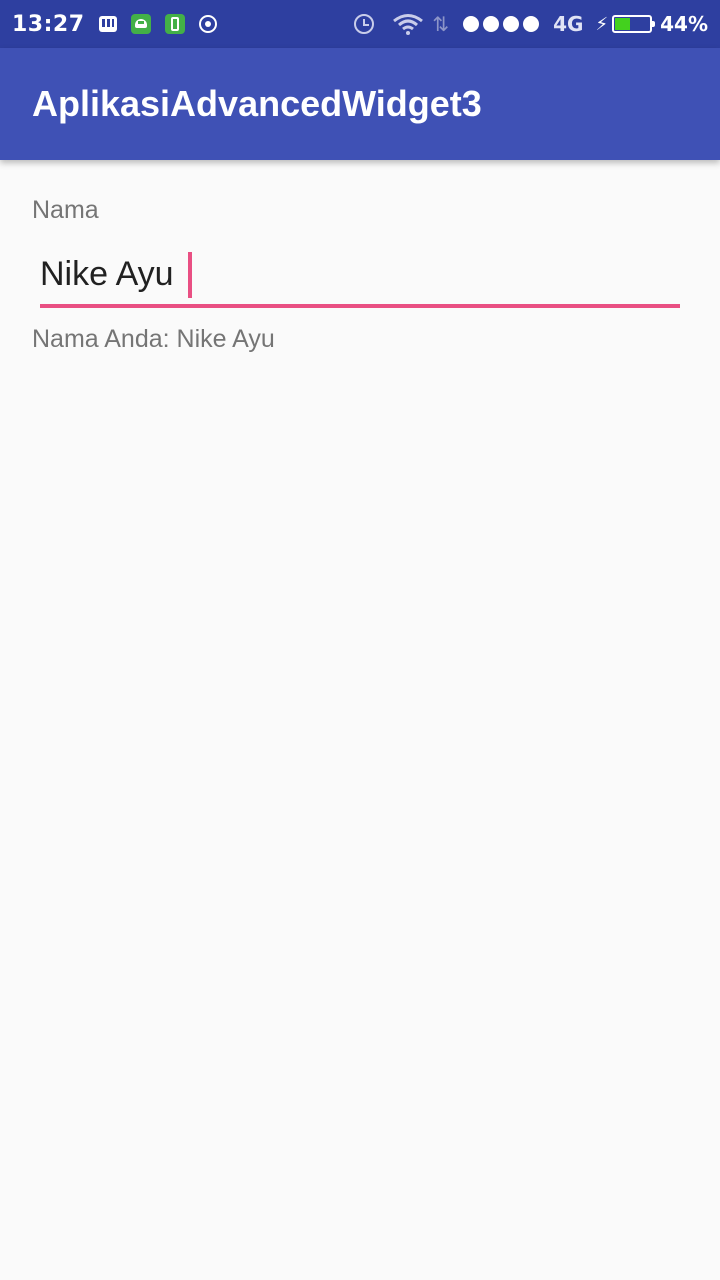 The image size is (720, 1280). Describe the element at coordinates (140, 24) in the screenshot. I see `android-icon` at that location.